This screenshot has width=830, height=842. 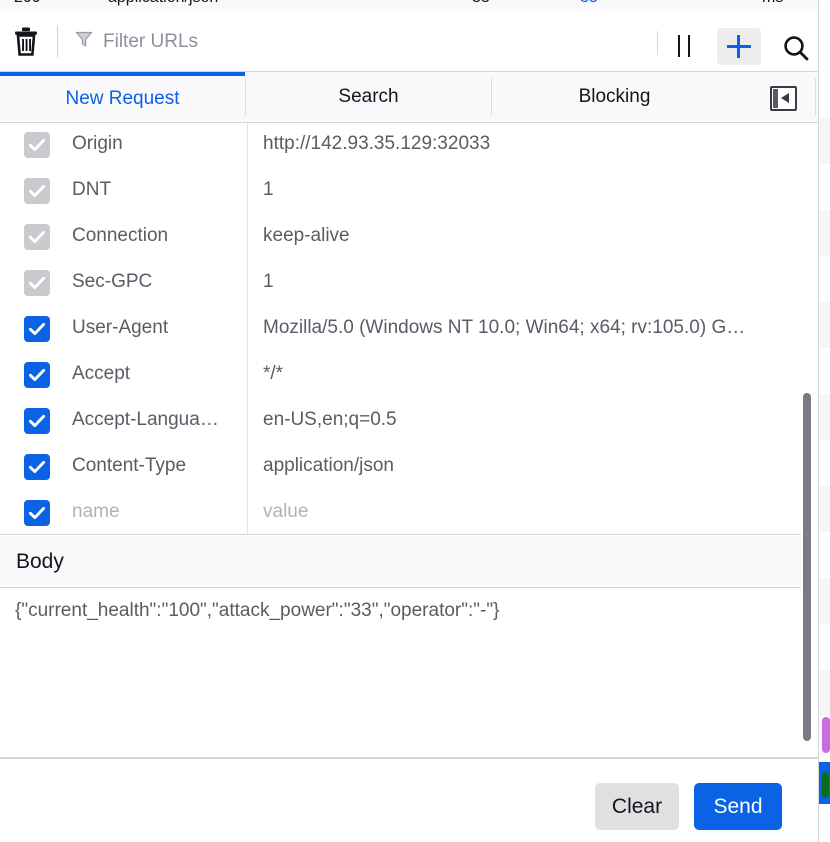 I want to click on network-toolbar: Filter URLs, so click(x=415, y=41).